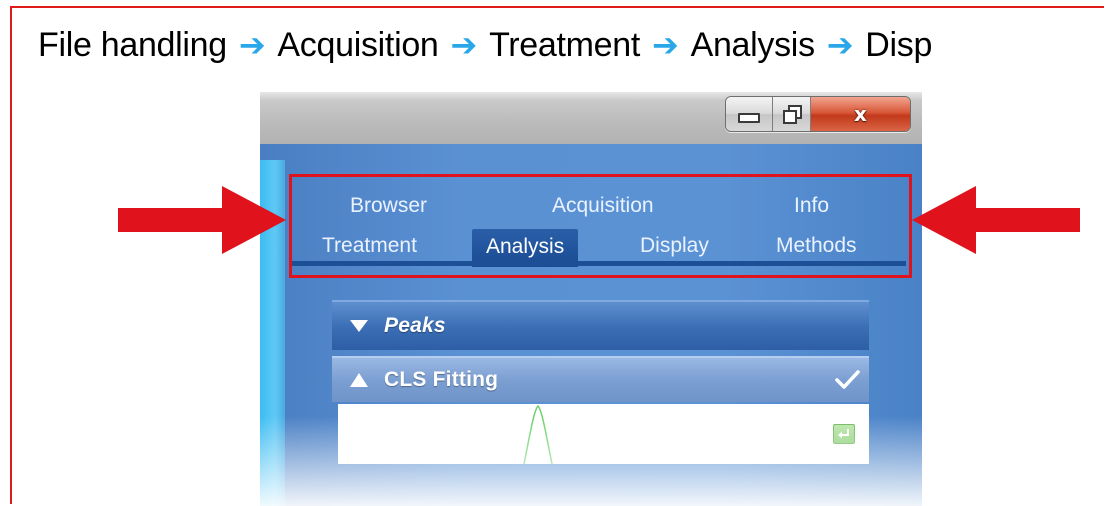  I want to click on tab-acquisition: Acquisition, so click(603, 206).